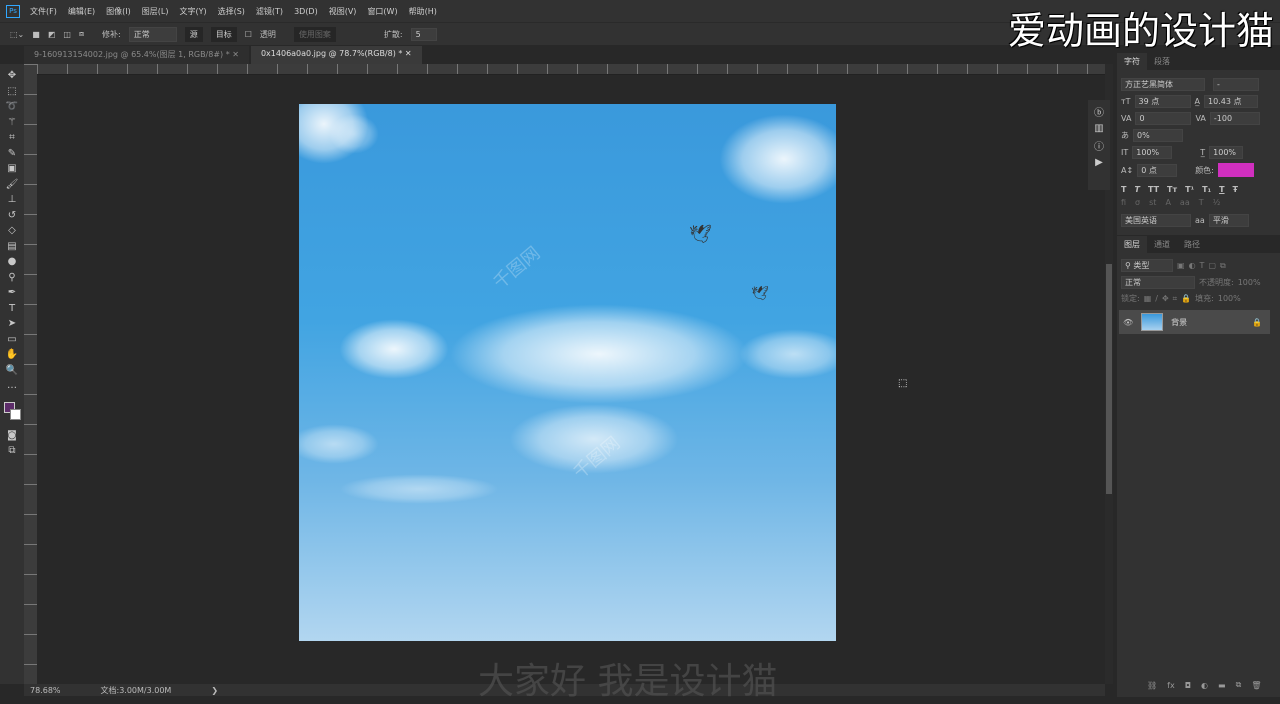 The height and width of the screenshot is (704, 1280). I want to click on document-tab-active: 0x1406a0a0.jpg @ 78.7%(RGB/8) * ✕, so click(336, 55).